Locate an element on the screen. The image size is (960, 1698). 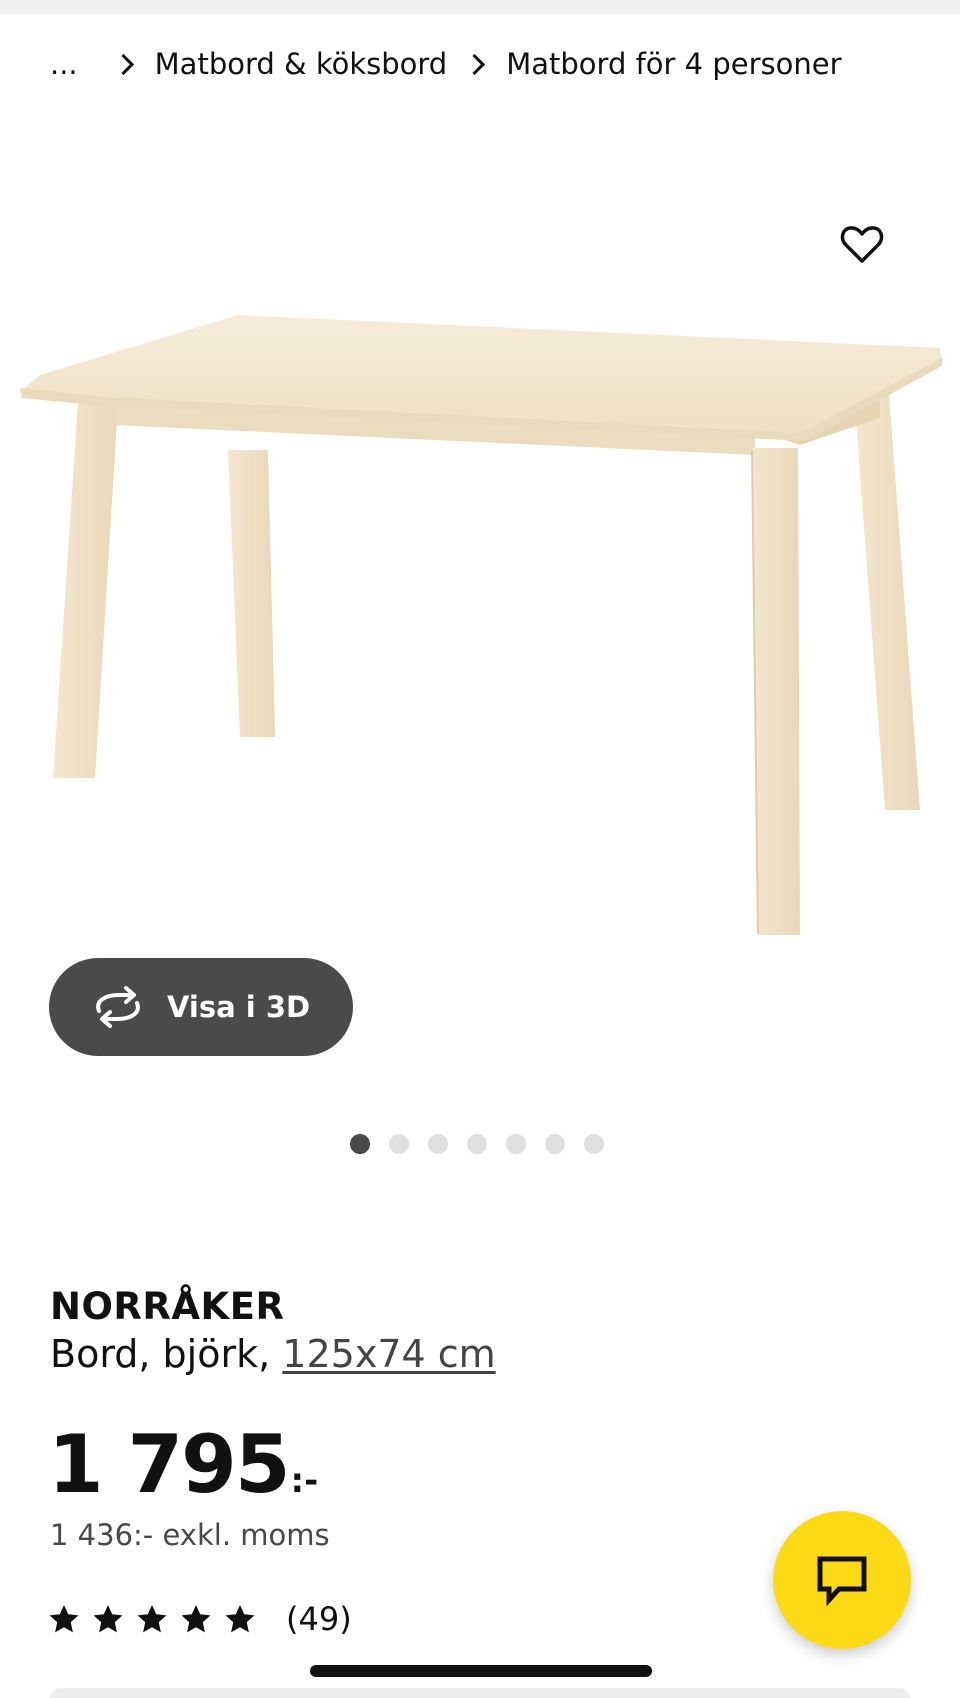
rating: (49) is located at coordinates (200, 1619).